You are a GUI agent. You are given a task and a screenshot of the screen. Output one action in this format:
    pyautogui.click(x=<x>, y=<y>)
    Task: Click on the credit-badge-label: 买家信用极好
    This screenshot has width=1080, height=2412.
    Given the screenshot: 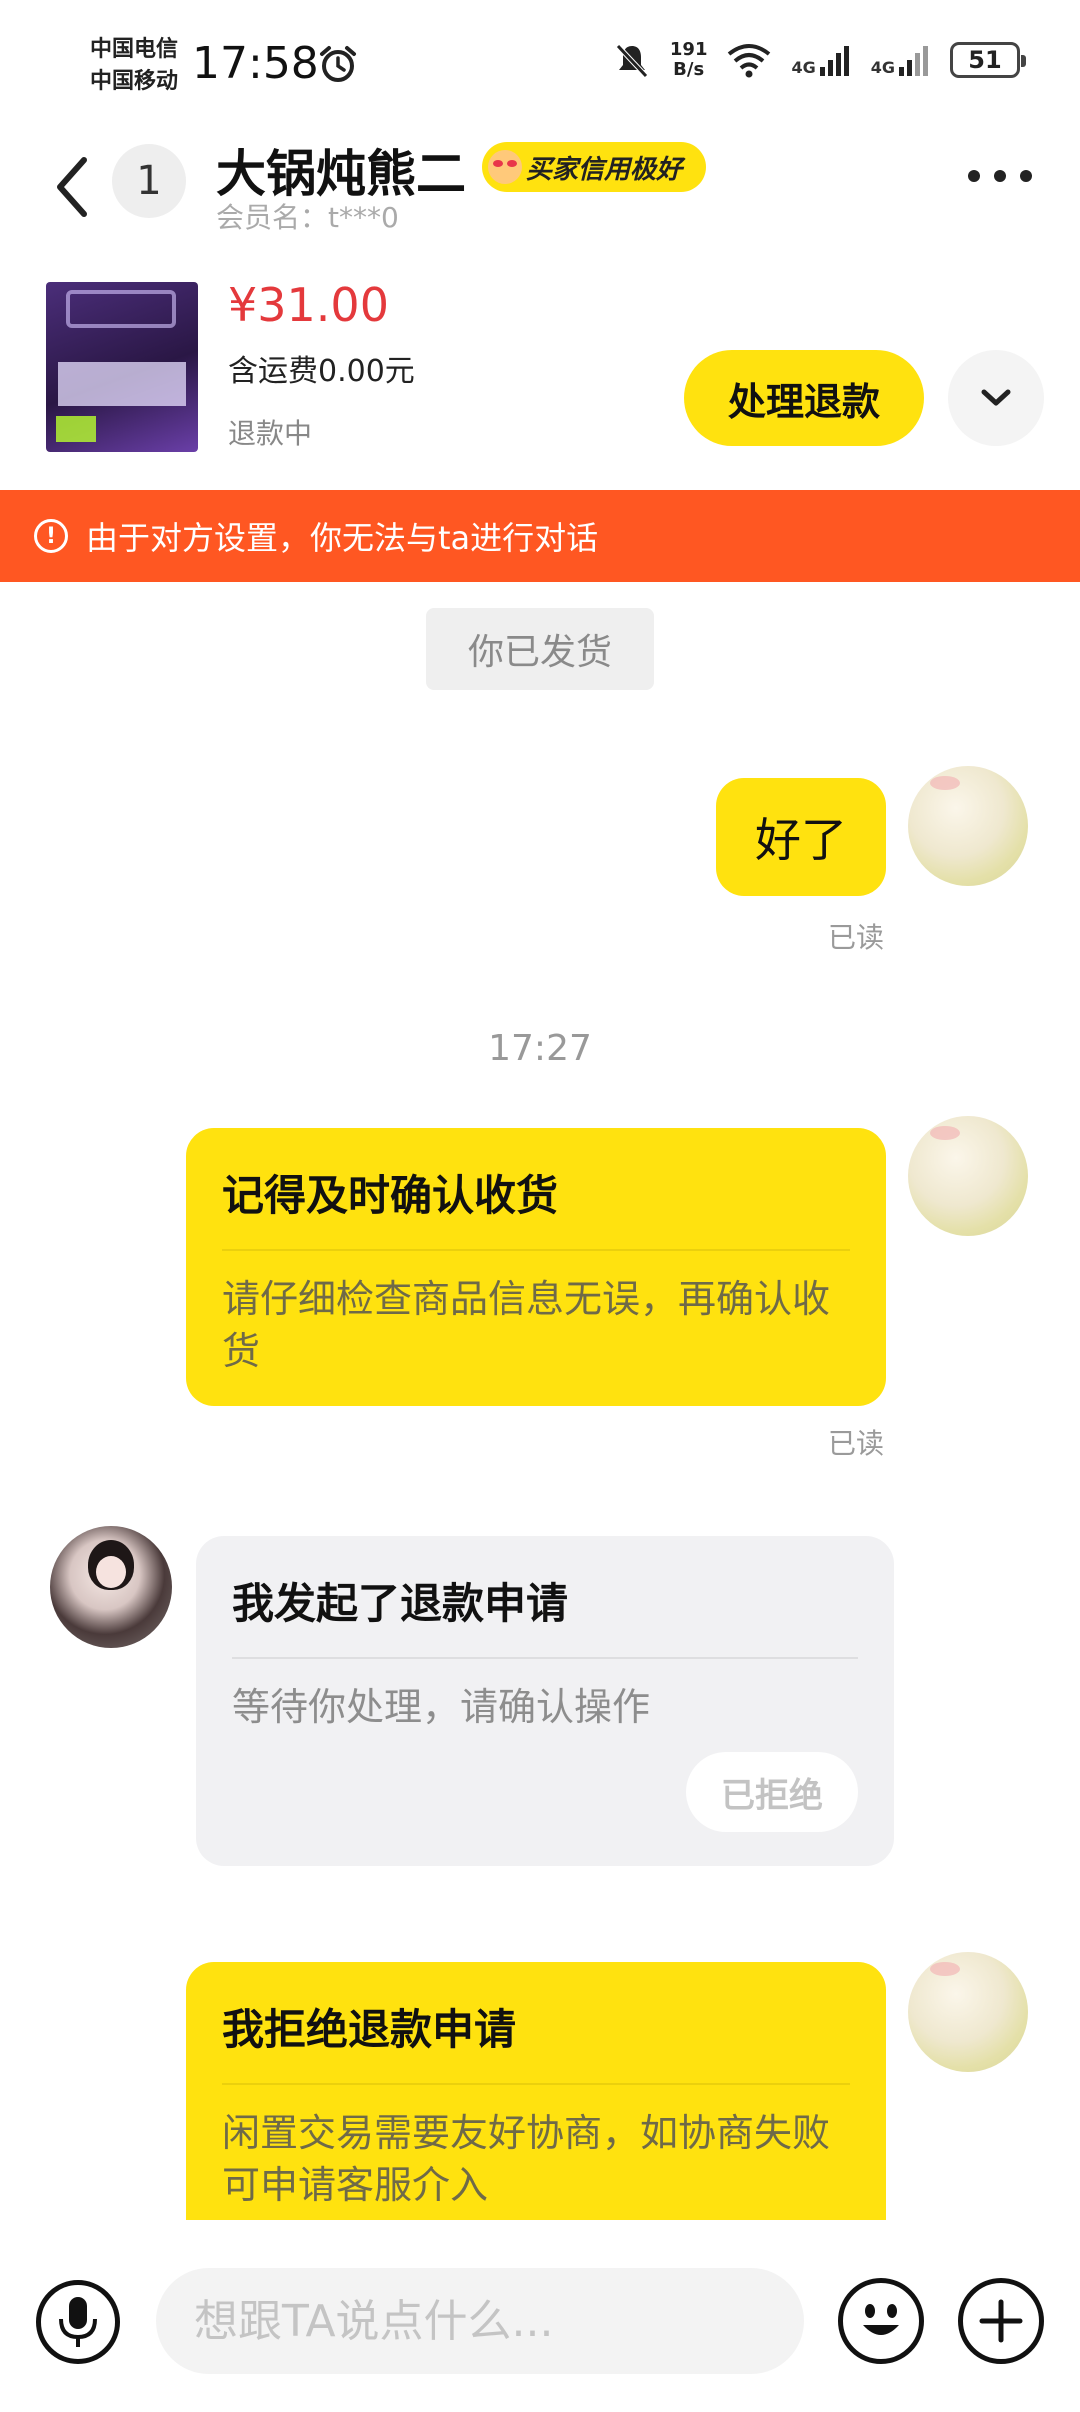 What is the action you would take?
    pyautogui.click(x=604, y=169)
    